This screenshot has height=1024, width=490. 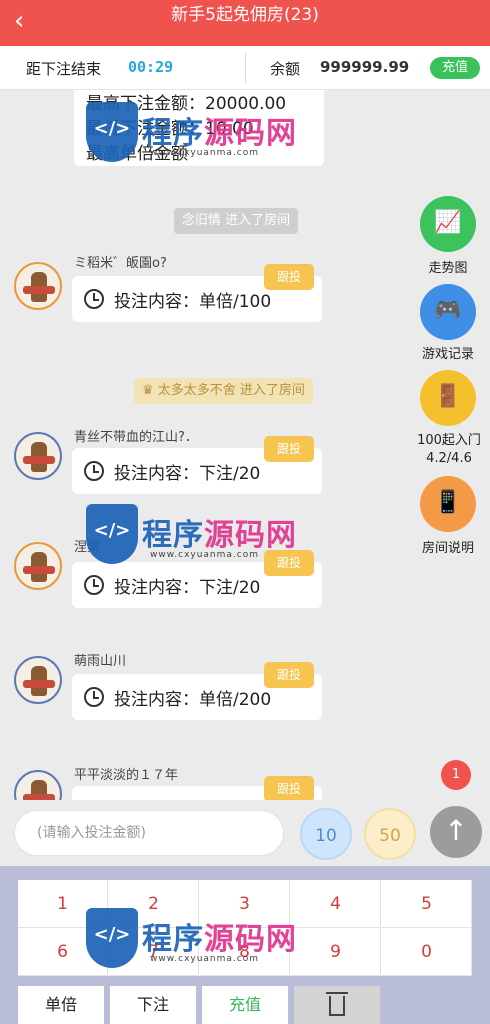 I want to click on balance-label: 余额, so click(x=285, y=69).